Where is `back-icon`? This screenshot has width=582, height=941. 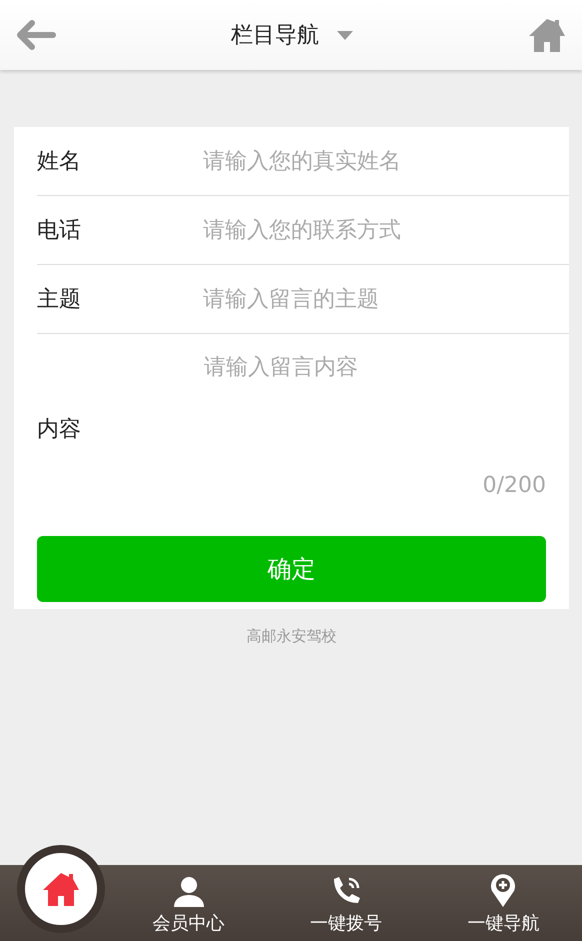
back-icon is located at coordinates (36, 35).